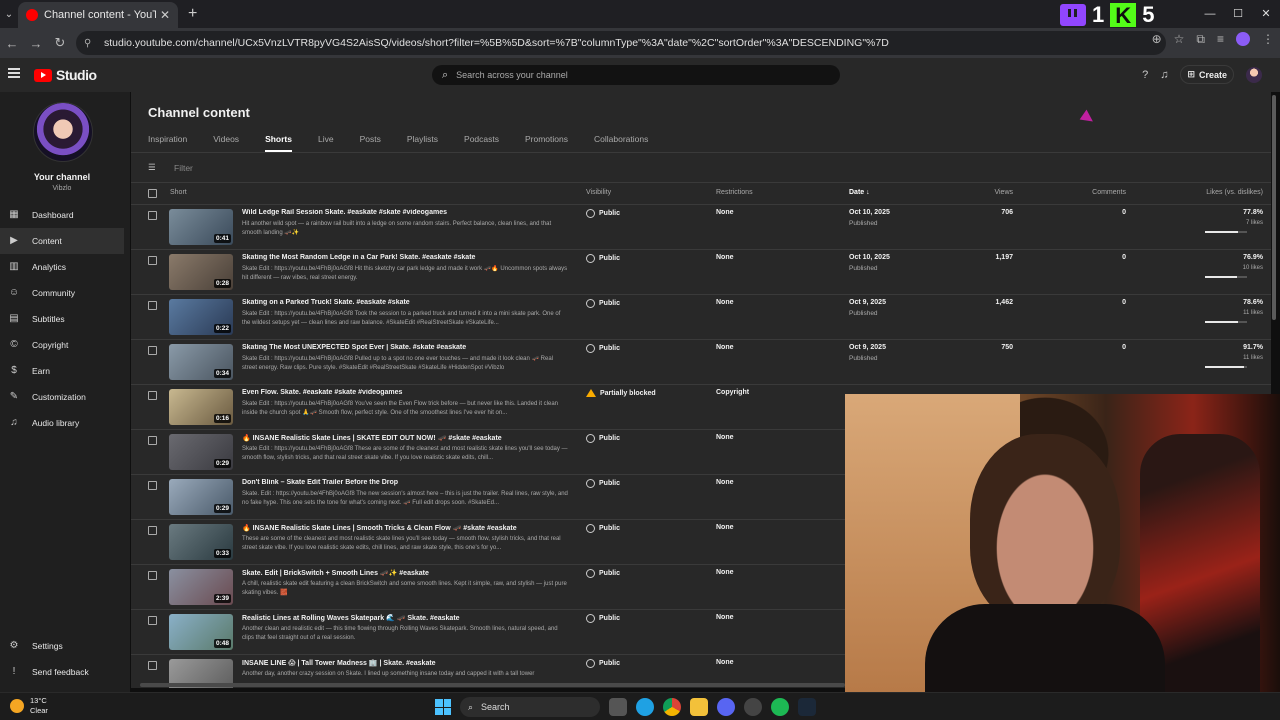 This screenshot has height=720, width=1280. I want to click on obs-icon, so click(753, 707).